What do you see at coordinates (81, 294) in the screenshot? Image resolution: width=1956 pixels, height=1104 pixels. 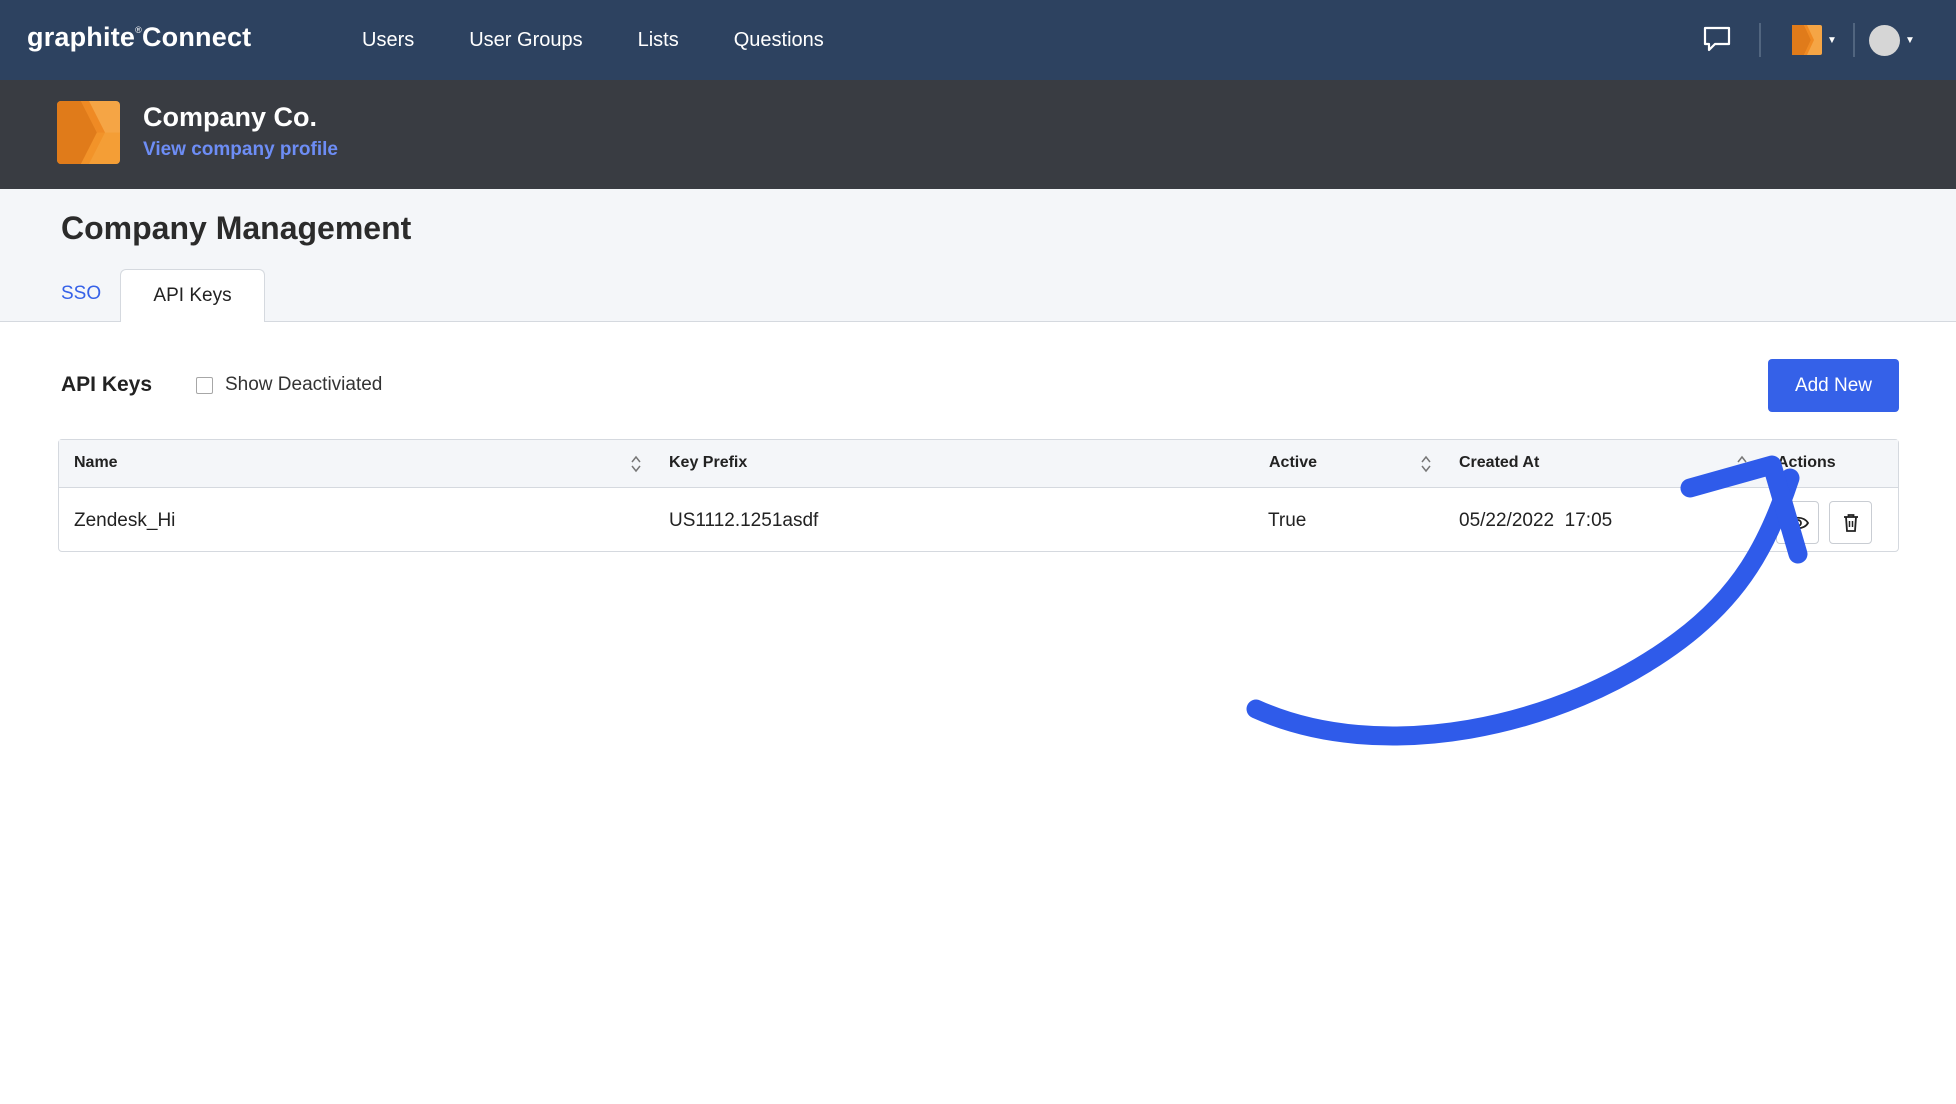 I see `tab-sso: SSO` at bounding box center [81, 294].